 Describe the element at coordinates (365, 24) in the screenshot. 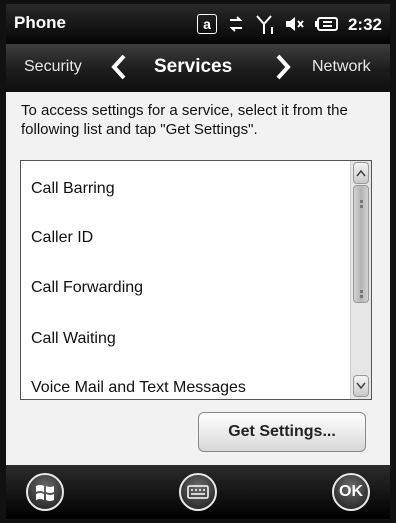

I see `clock: 2:32` at that location.